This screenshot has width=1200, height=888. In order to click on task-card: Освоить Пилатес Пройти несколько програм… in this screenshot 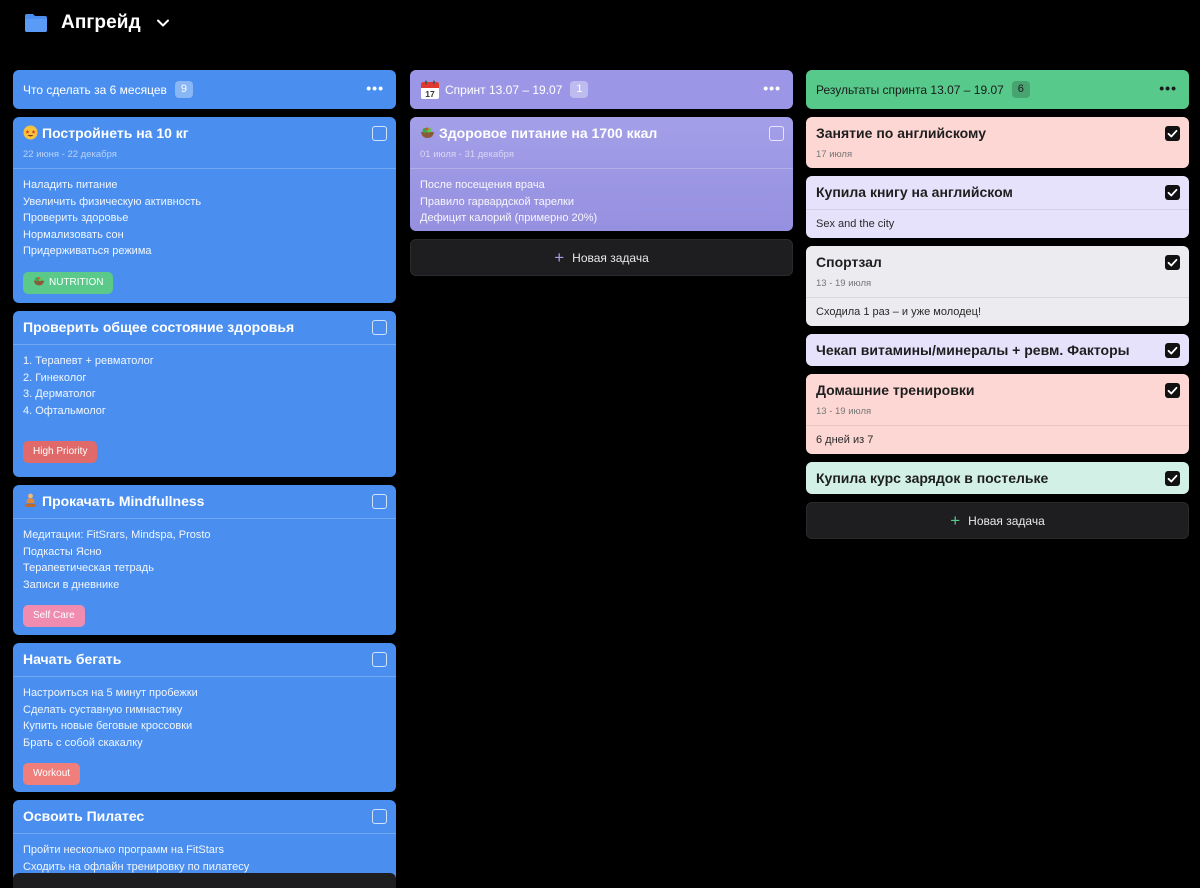, I will do `click(204, 839)`.